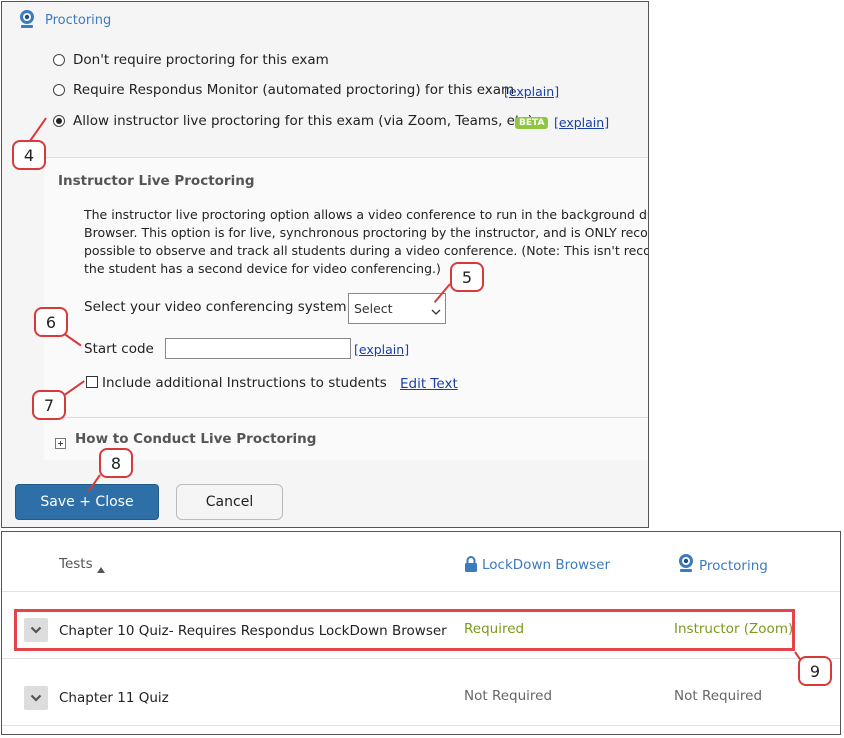 The width and height of the screenshot is (844, 738). Describe the element at coordinates (215, 307) in the screenshot. I see `video-system-label: Select your video conferencing system` at that location.